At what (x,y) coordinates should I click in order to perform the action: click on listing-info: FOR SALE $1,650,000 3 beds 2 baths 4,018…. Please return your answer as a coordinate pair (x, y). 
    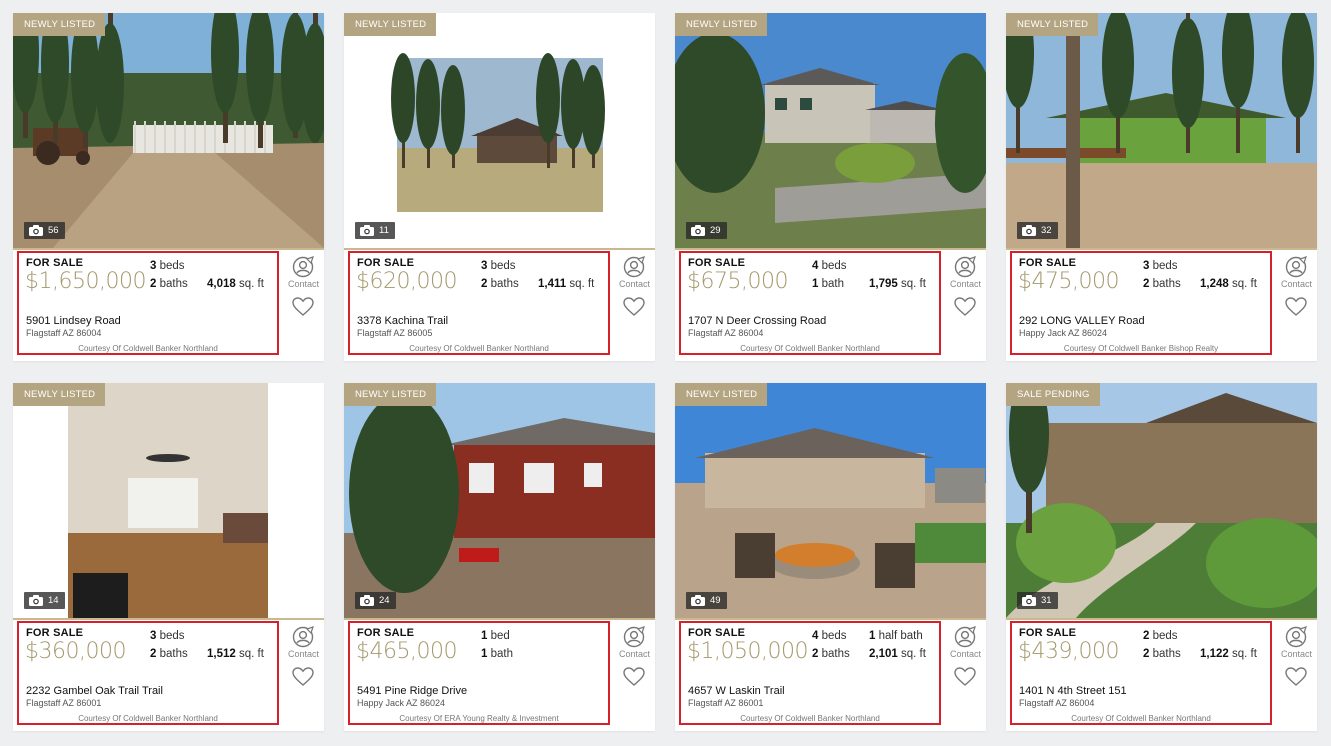
    Looking at the image, I should click on (148, 303).